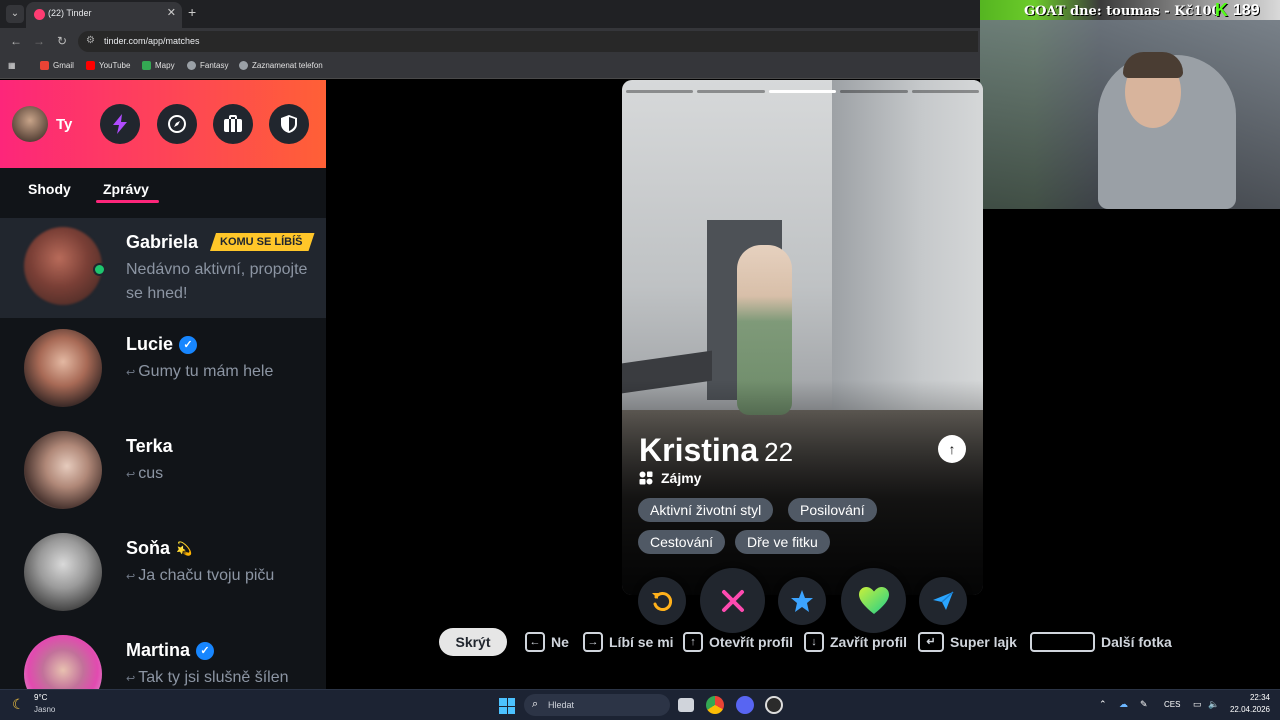  I want to click on windows-start-icon, so click(507, 706).